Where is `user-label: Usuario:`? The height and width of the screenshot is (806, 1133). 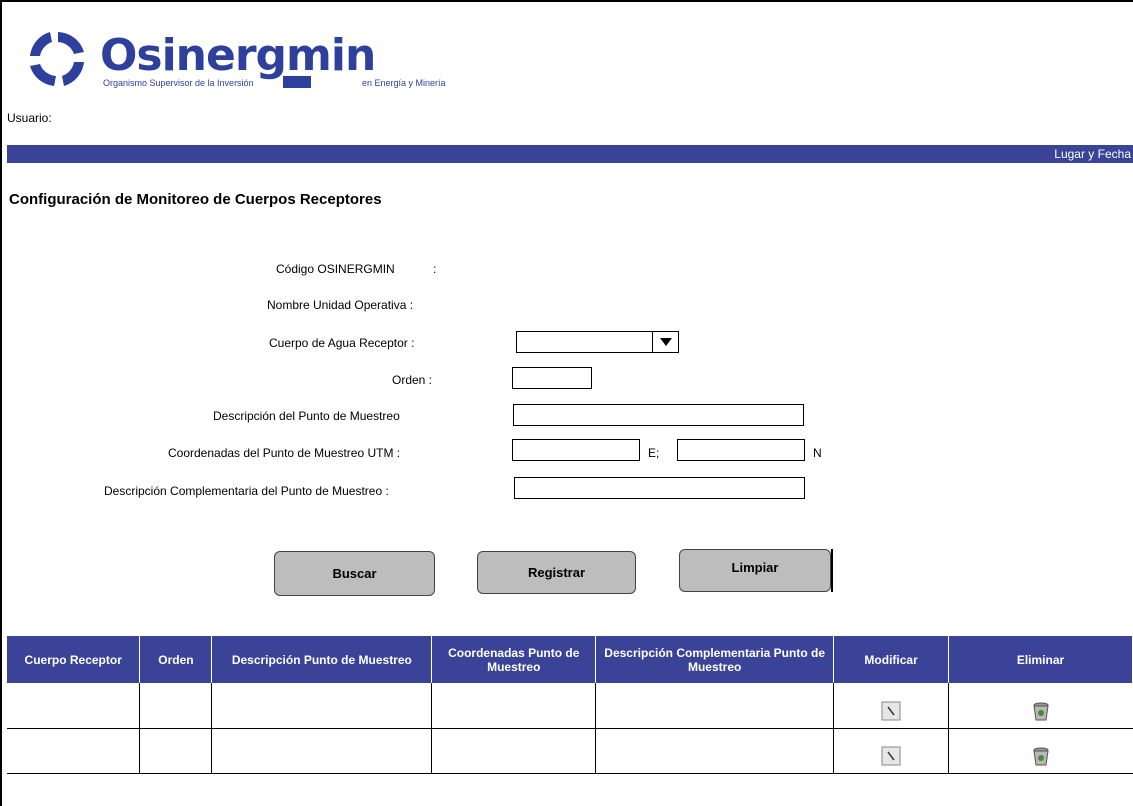
user-label: Usuario: is located at coordinates (29, 118).